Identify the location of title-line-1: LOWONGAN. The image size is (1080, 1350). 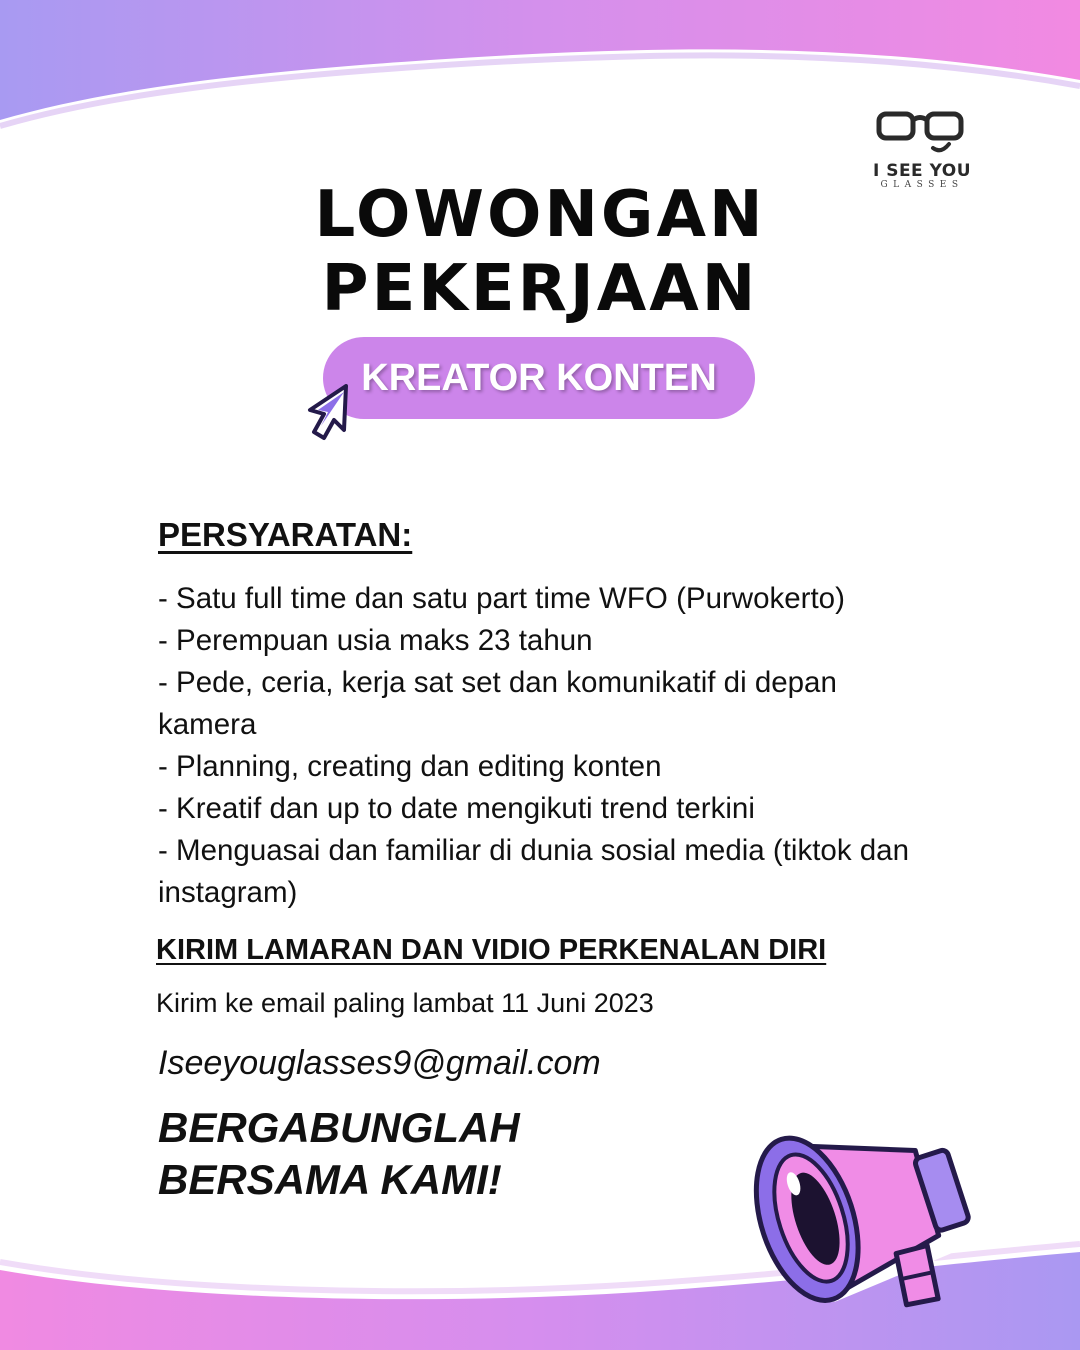
(540, 215).